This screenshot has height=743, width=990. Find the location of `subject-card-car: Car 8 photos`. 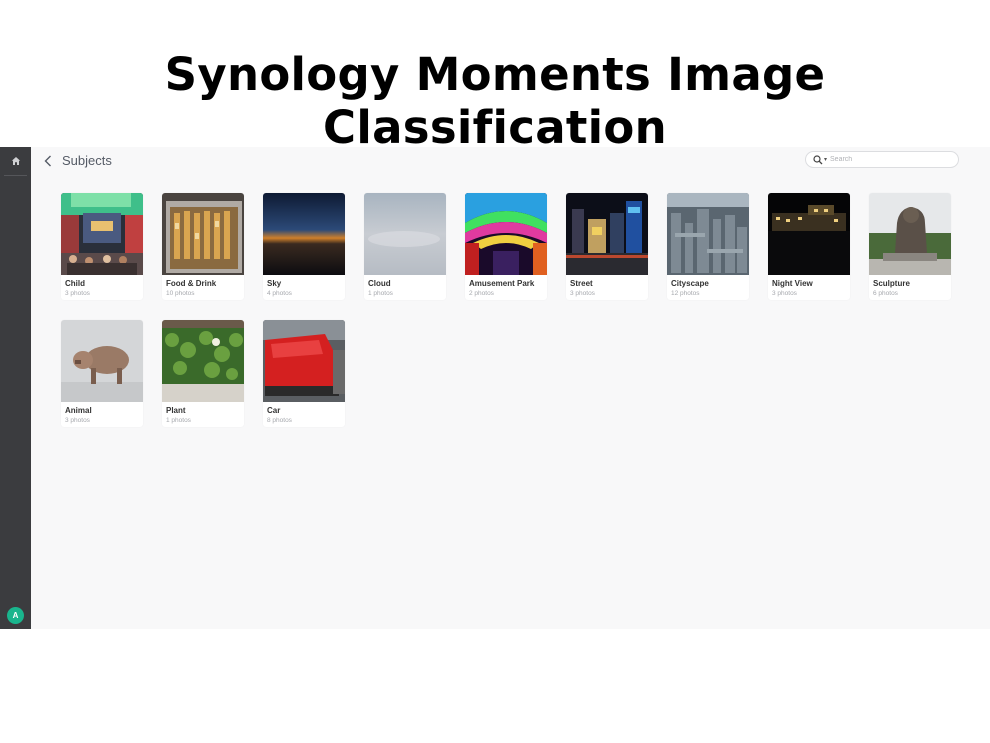

subject-card-car: Car 8 photos is located at coordinates (304, 373).